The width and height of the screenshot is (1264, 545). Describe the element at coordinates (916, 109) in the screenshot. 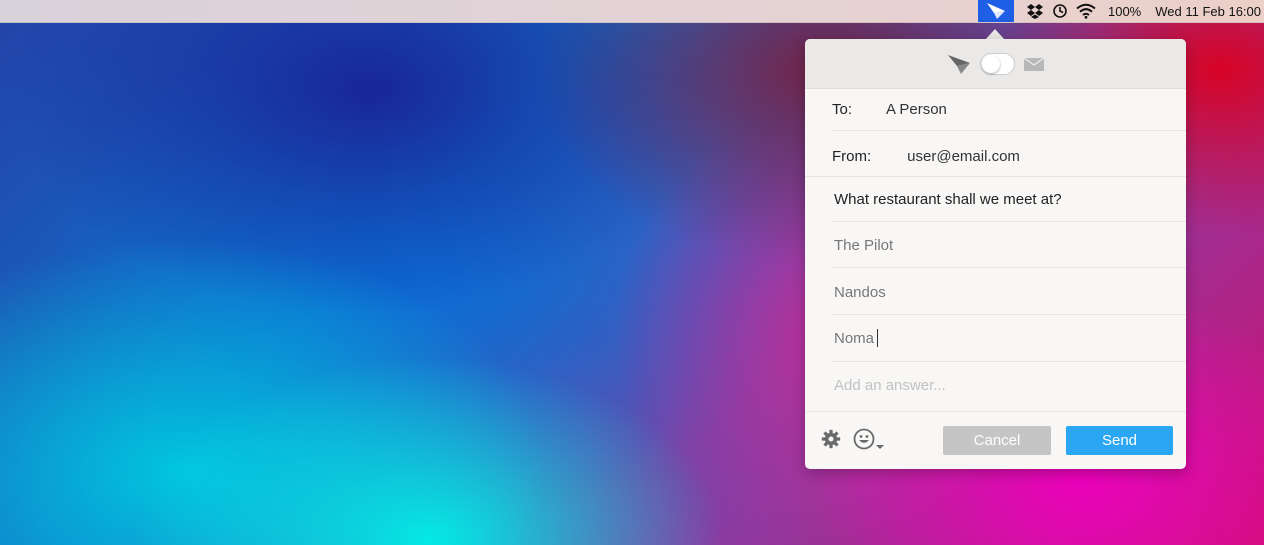

I see `to-field: A Person` at that location.